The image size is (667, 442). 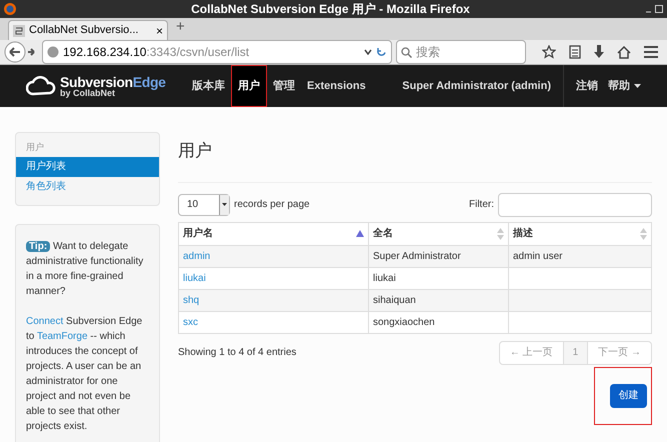 I want to click on window-title: CollabNet Subversion Edge 用户 - Mozilla Firefox, so click(x=330, y=9).